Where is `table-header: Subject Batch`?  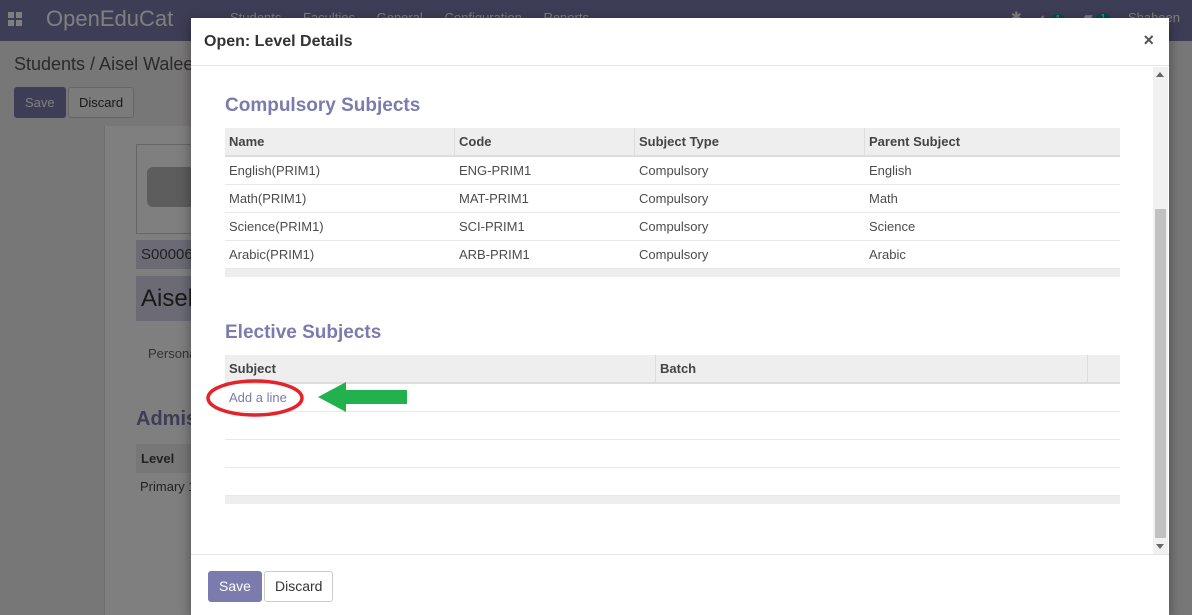
table-header: Subject Batch is located at coordinates (672, 369).